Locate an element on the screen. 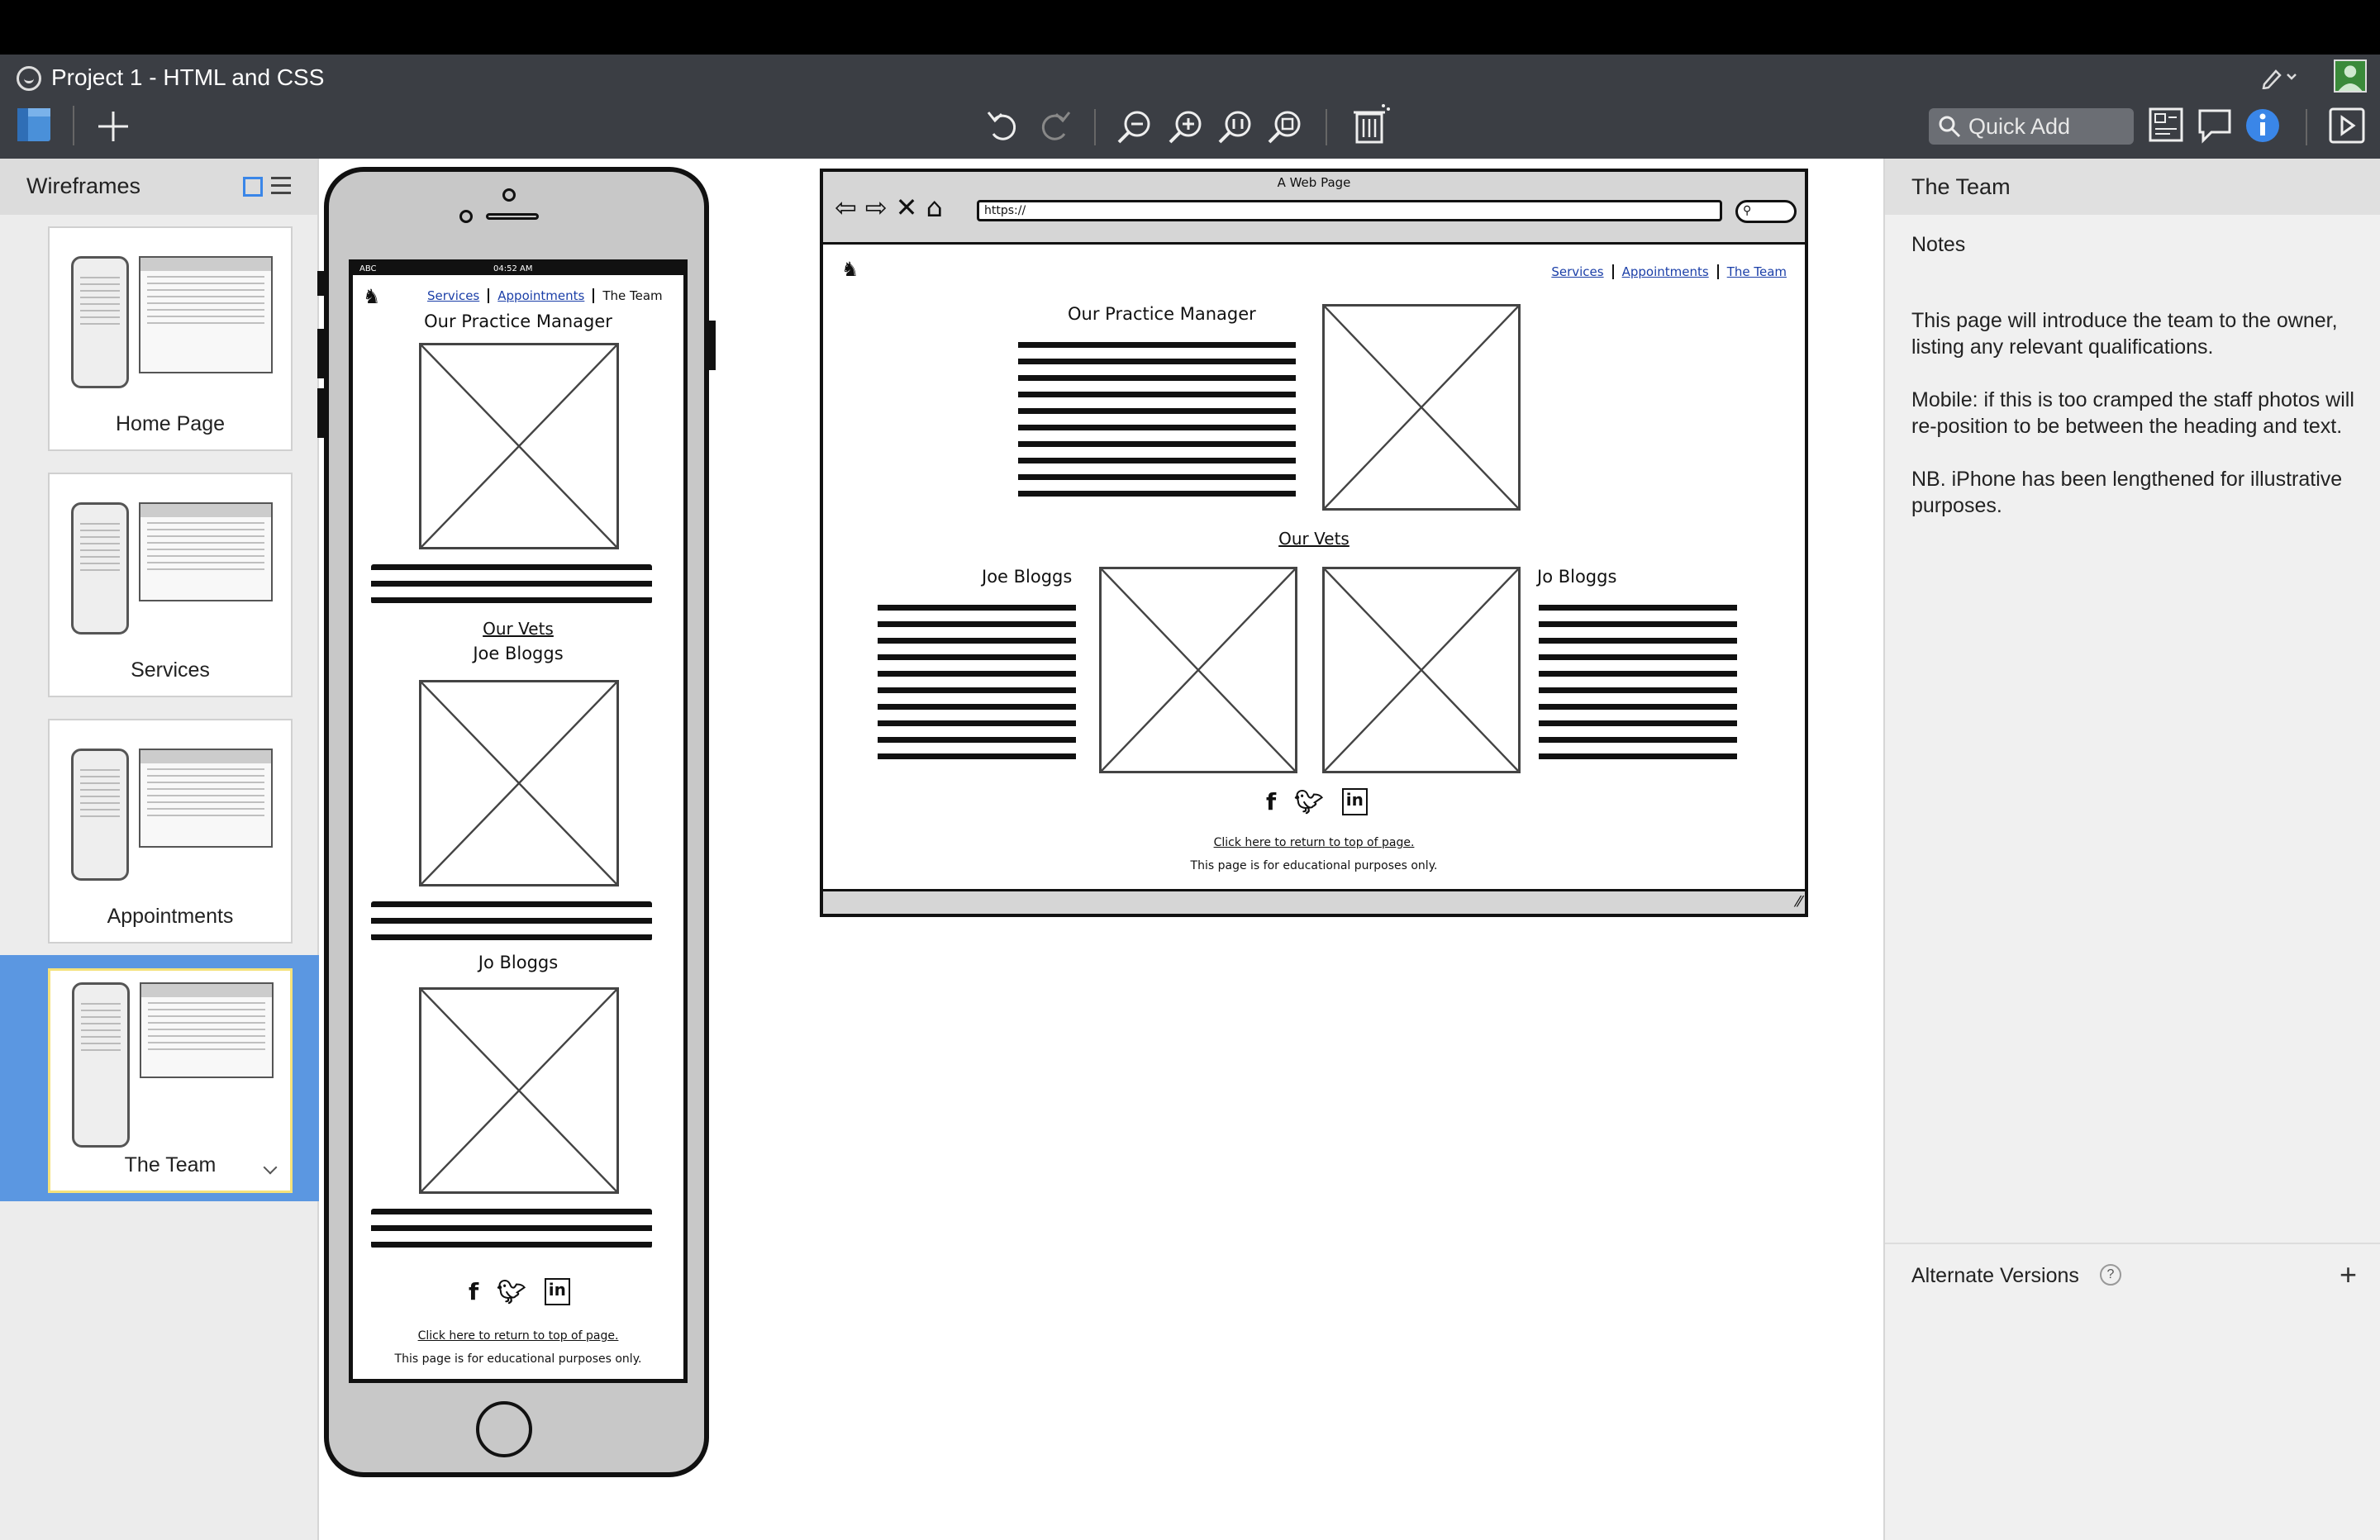  vet2-photo-placeholder is located at coordinates (519, 1090).